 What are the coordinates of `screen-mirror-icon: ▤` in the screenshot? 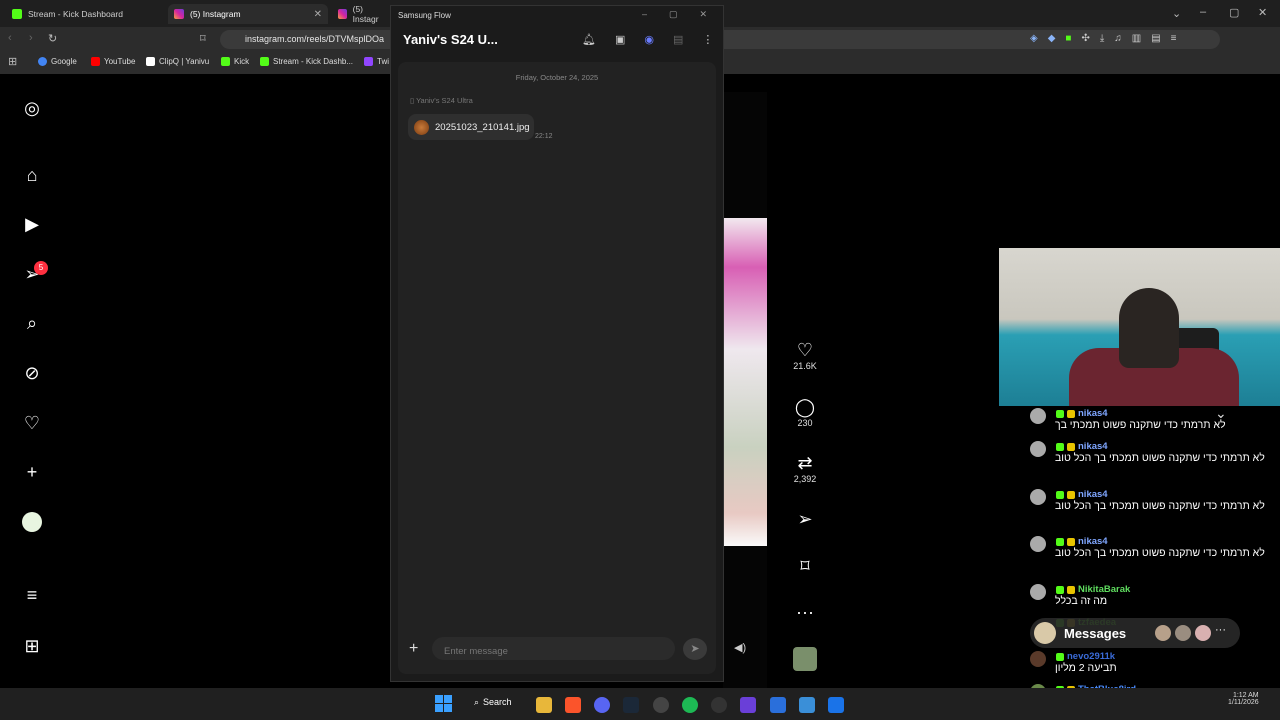 It's located at (678, 39).